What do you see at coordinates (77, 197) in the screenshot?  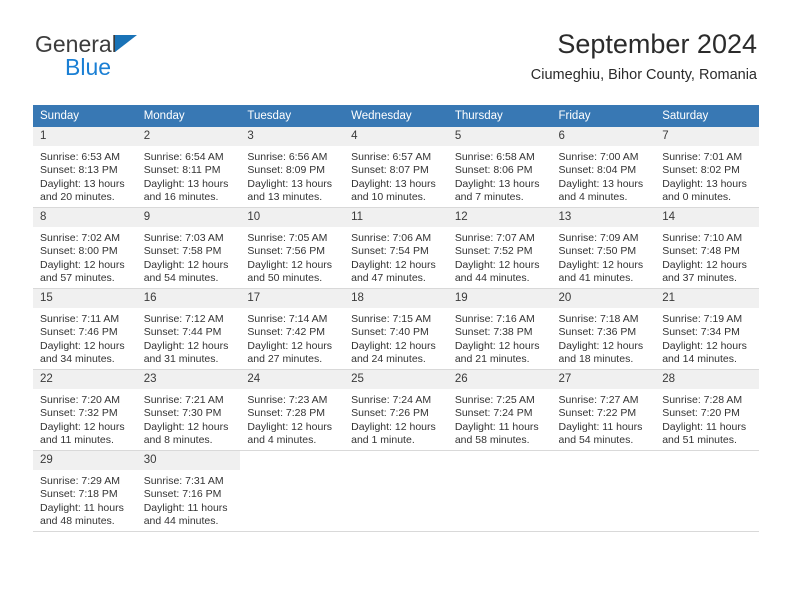 I see `daylight-text-line2: and 20 minutes.` at bounding box center [77, 197].